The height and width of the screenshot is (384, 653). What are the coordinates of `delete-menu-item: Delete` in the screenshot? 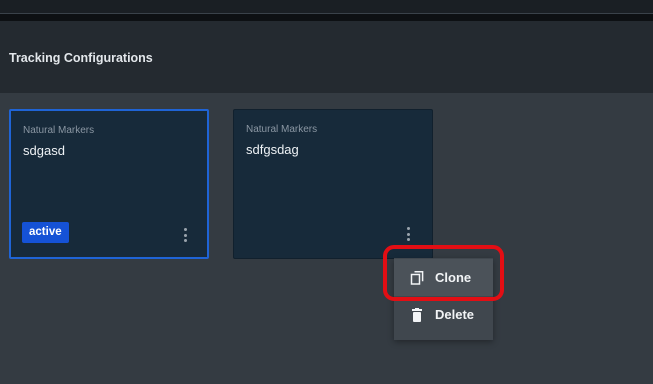 It's located at (443, 314).